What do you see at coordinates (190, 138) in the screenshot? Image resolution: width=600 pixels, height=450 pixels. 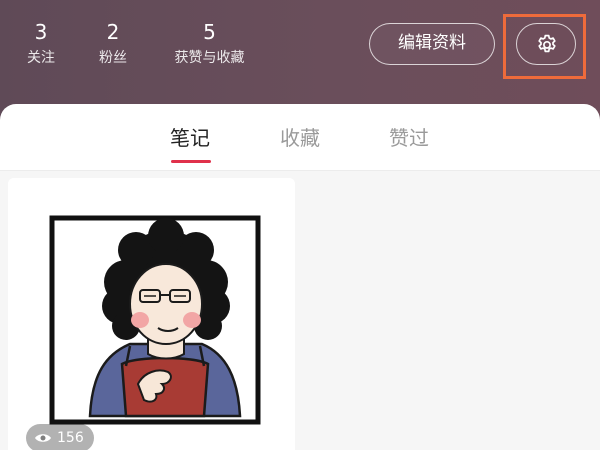 I see `tab-notes: 笔记` at bounding box center [190, 138].